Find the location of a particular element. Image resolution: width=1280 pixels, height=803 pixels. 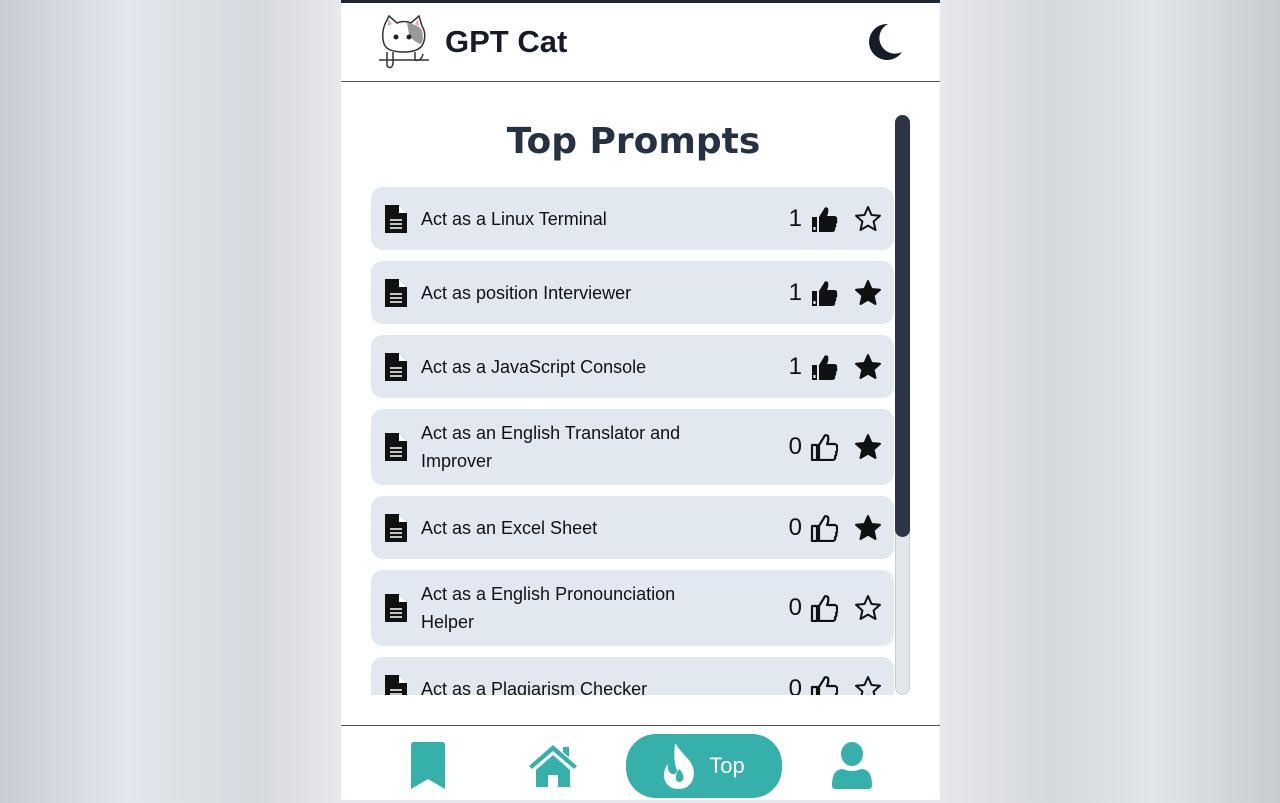

nav-top: Top is located at coordinates (704, 766).